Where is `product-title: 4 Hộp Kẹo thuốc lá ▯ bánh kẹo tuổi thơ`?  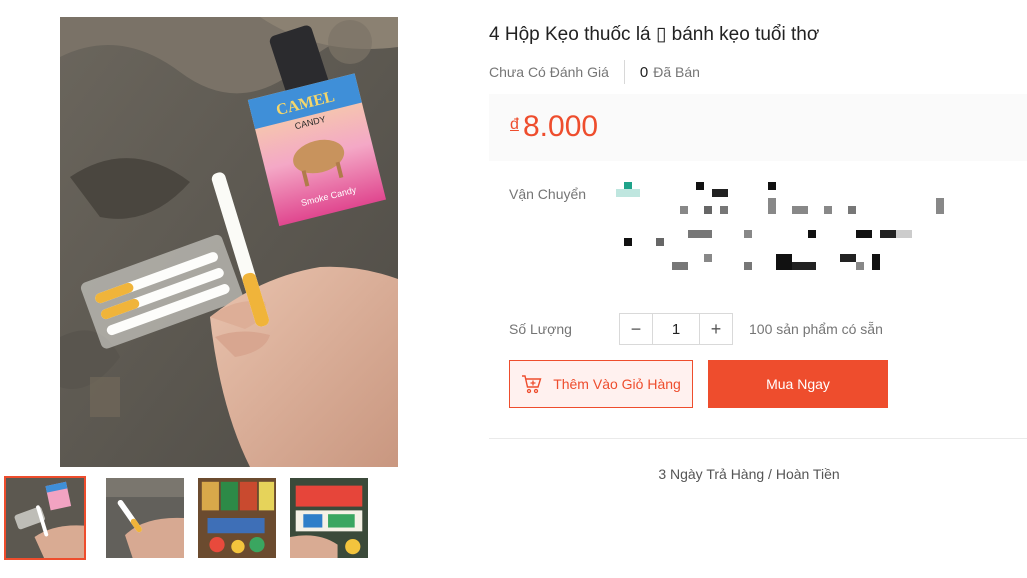 product-title: 4 Hộp Kẹo thuốc lá ▯ bánh kẹo tuổi thơ is located at coordinates (654, 34).